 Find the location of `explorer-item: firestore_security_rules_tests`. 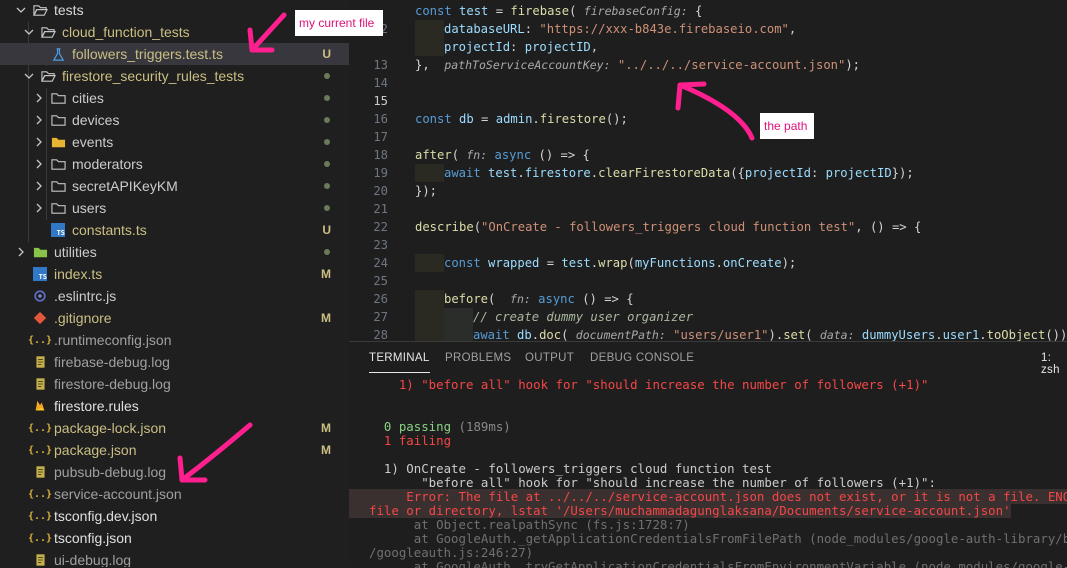

explorer-item: firestore_security_rules_tests is located at coordinates (174, 76).